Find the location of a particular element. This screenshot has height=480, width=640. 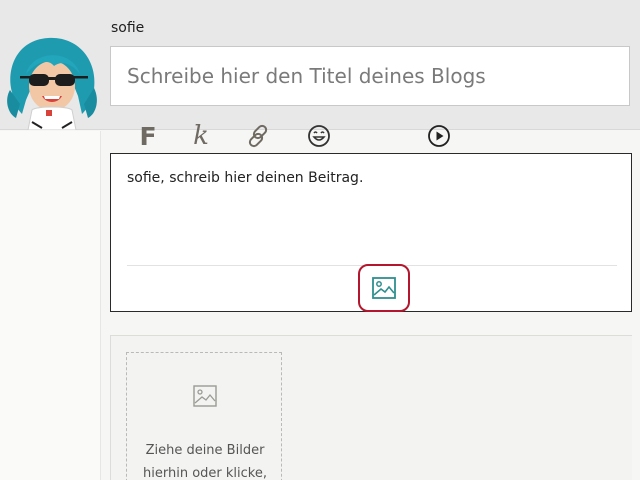

link-icon is located at coordinates (258, 136).